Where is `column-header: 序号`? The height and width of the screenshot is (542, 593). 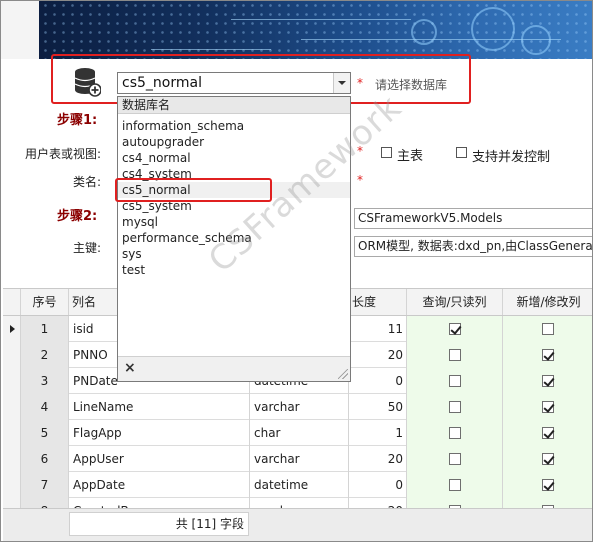
column-header: 序号 is located at coordinates (45, 302).